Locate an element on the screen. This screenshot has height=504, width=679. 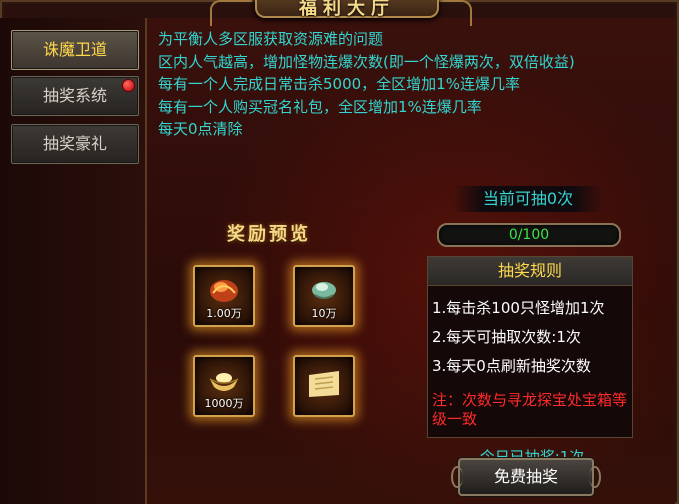
scroll-icon is located at coordinates (324, 384).